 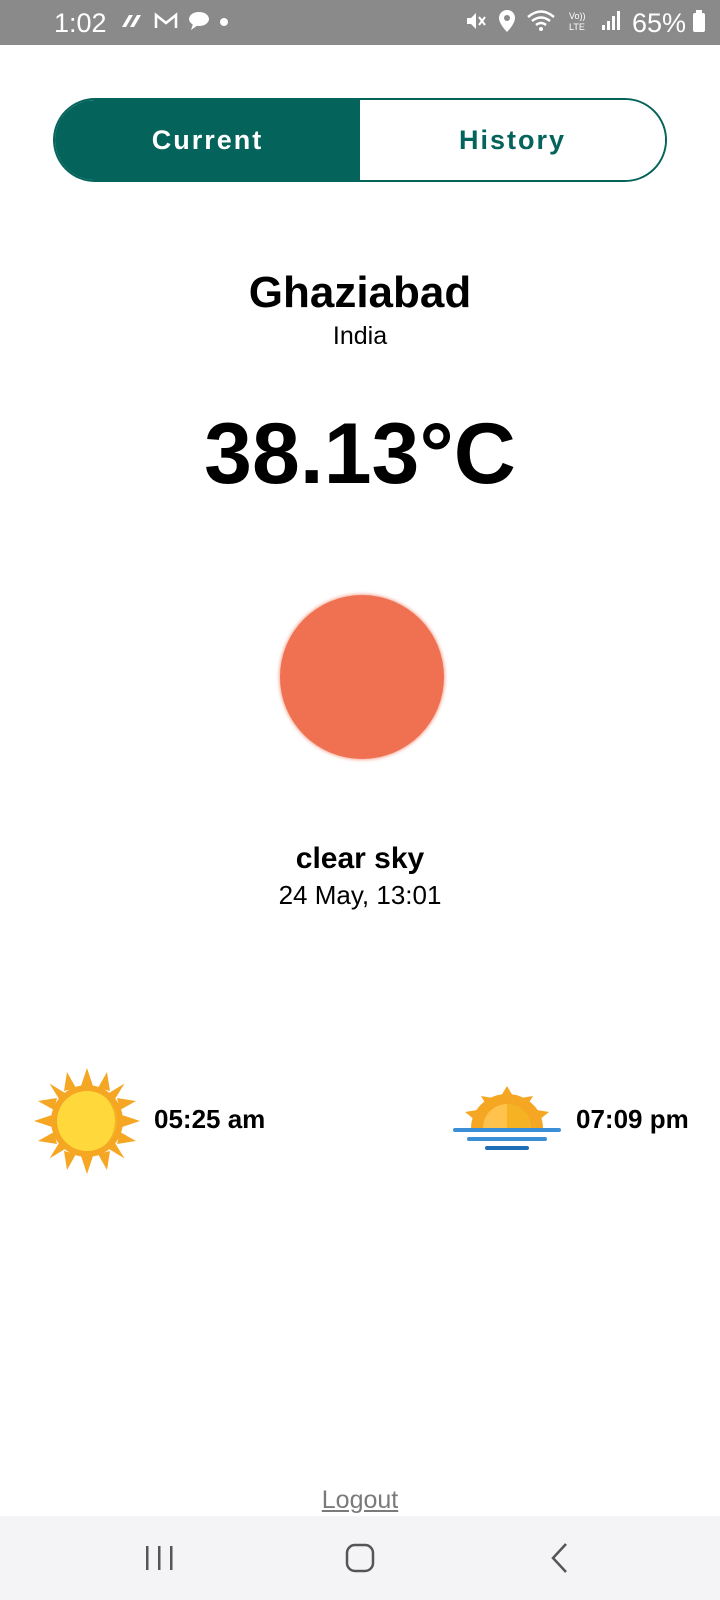 What do you see at coordinates (132, 23) in the screenshot?
I see `app-icon` at bounding box center [132, 23].